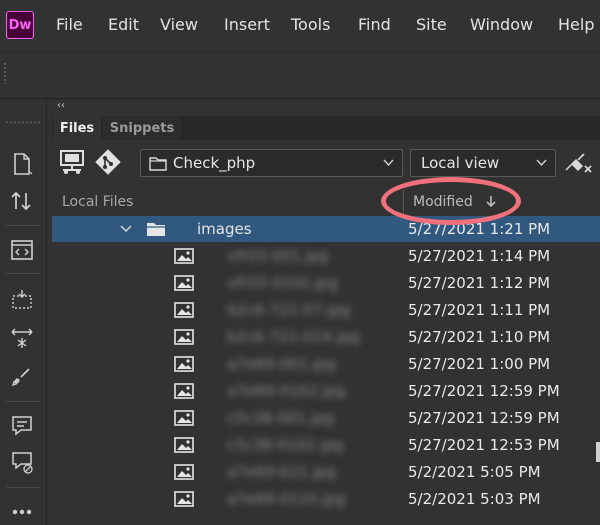  What do you see at coordinates (374, 24) in the screenshot?
I see `menu-find: Find` at bounding box center [374, 24].